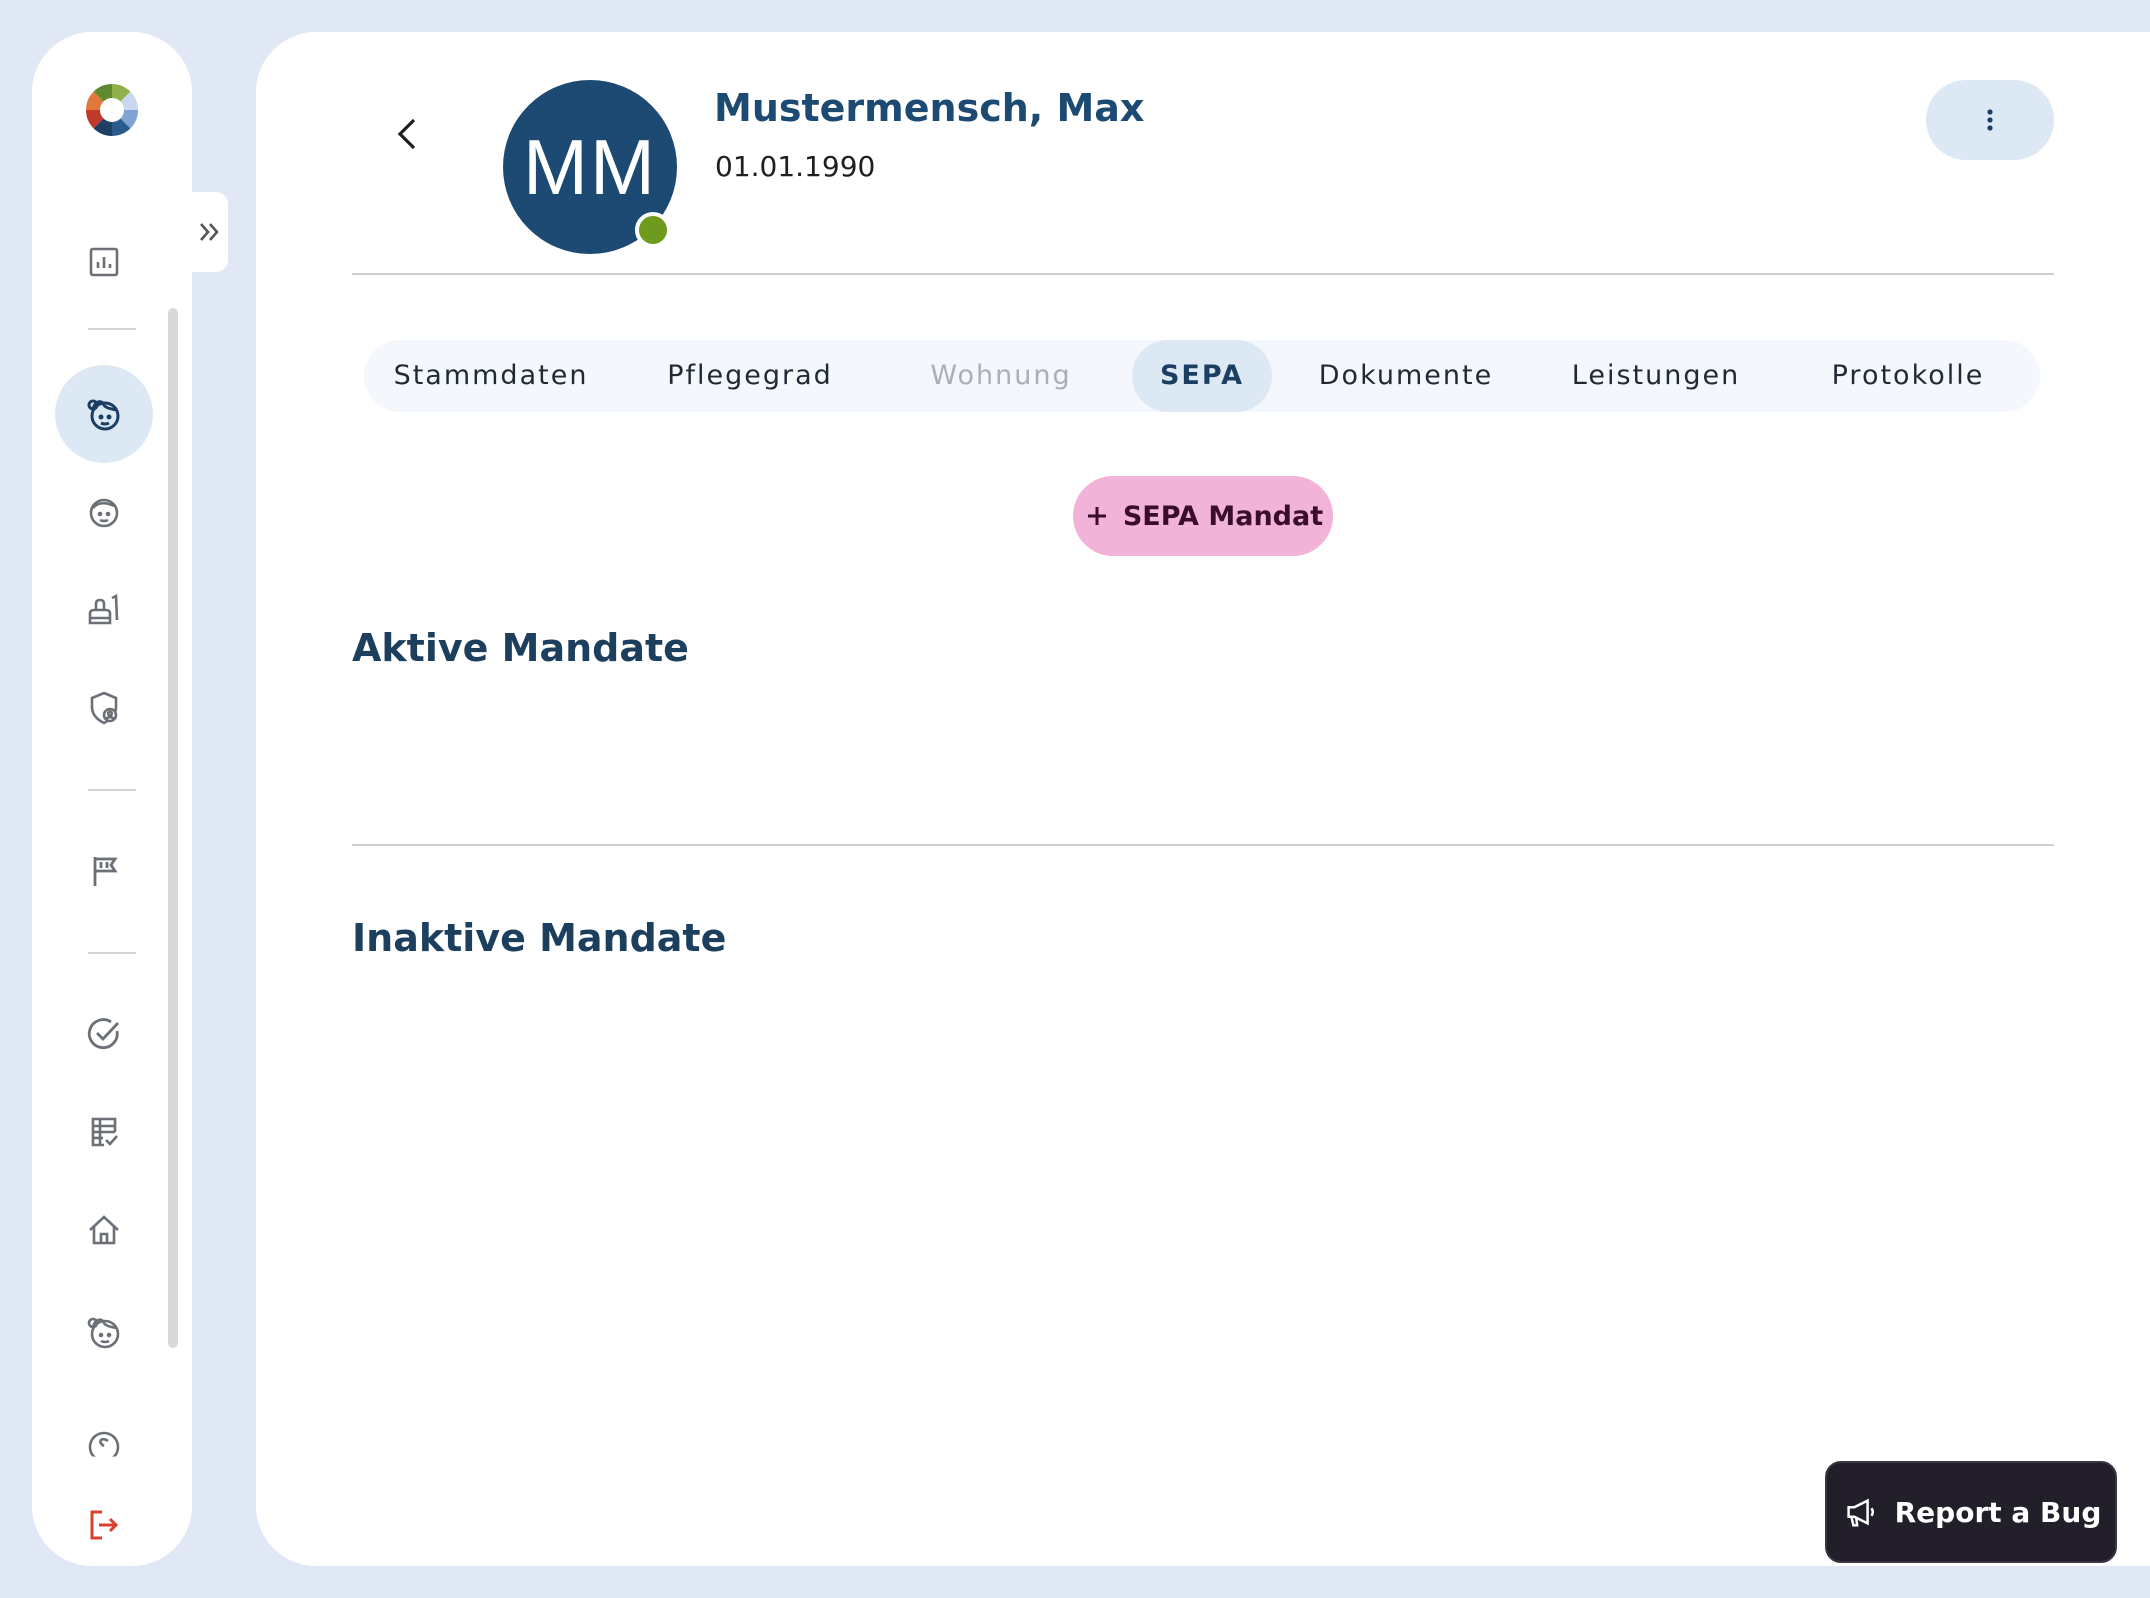 The width and height of the screenshot is (2150, 1598). What do you see at coordinates (1860, 1512) in the screenshot?
I see `megaphone-icon` at bounding box center [1860, 1512].